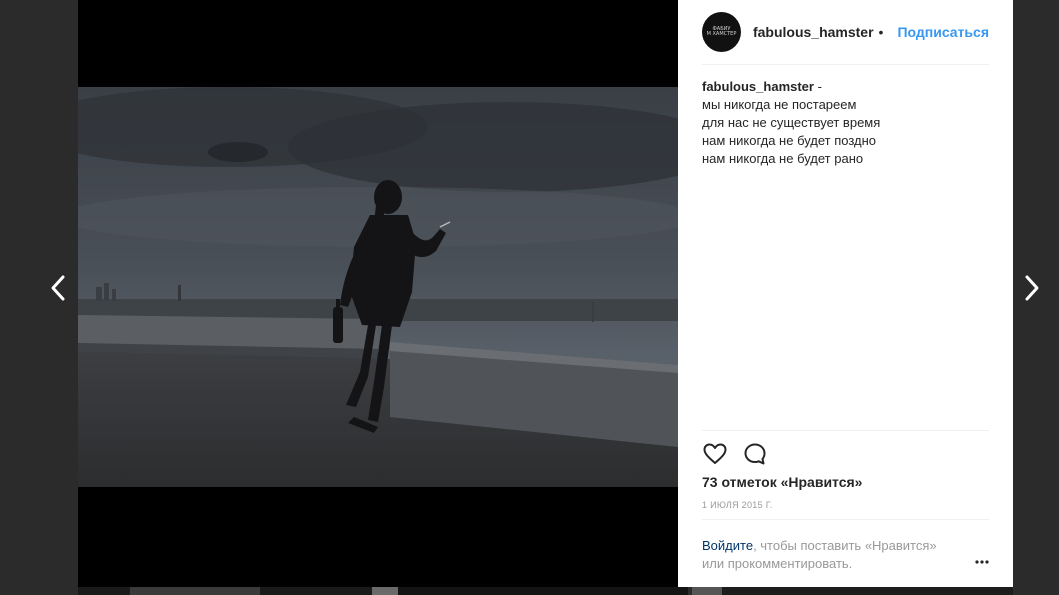 This screenshot has height=595, width=1059. I want to click on heart-icon, so click(715, 453).